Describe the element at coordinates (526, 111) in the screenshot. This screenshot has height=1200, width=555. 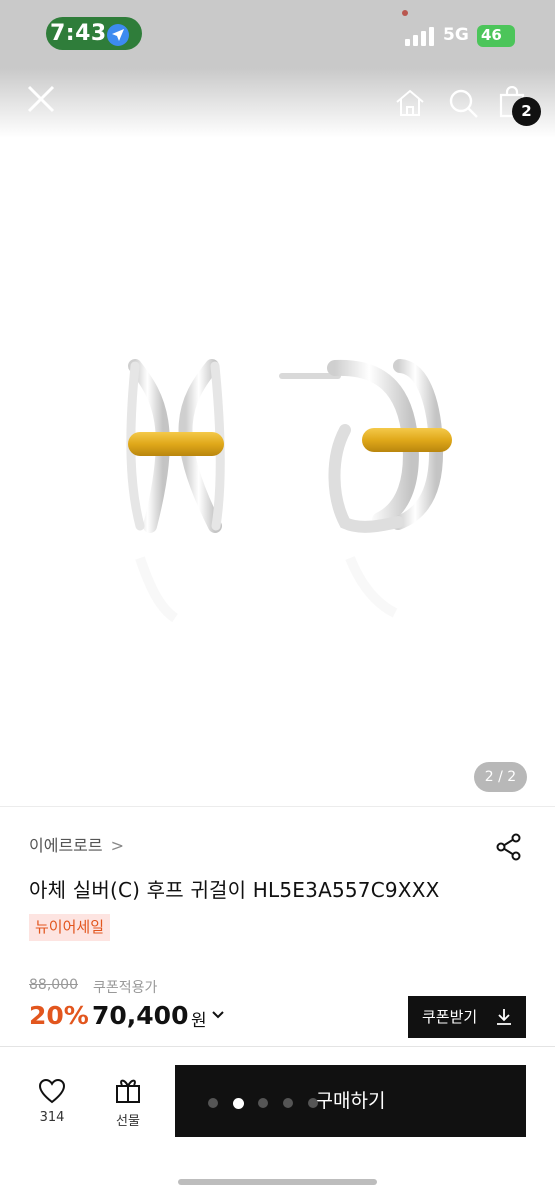
I see `cart-count-badge: 2` at that location.